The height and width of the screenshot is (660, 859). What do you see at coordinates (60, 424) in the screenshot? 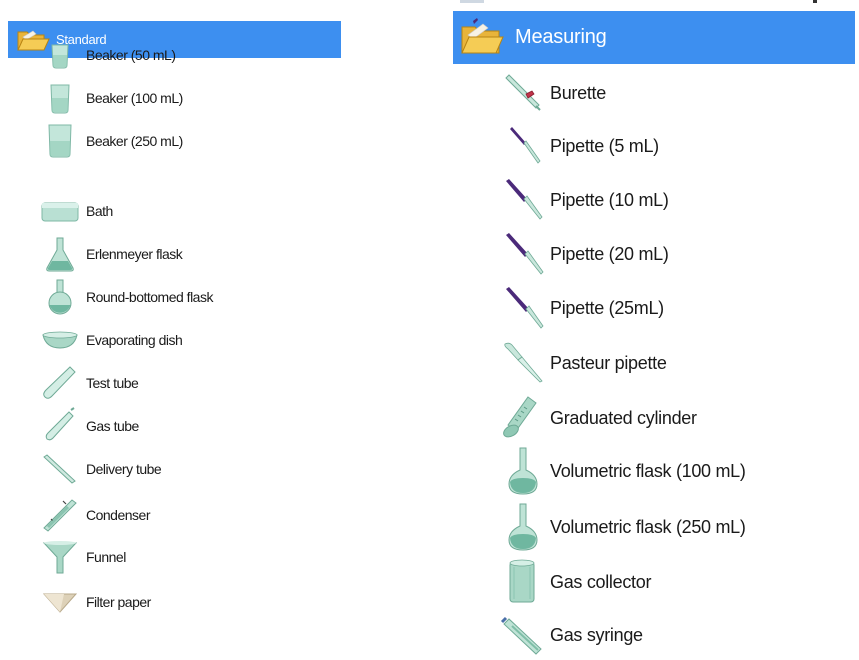
I see `gas-tube-icon` at bounding box center [60, 424].